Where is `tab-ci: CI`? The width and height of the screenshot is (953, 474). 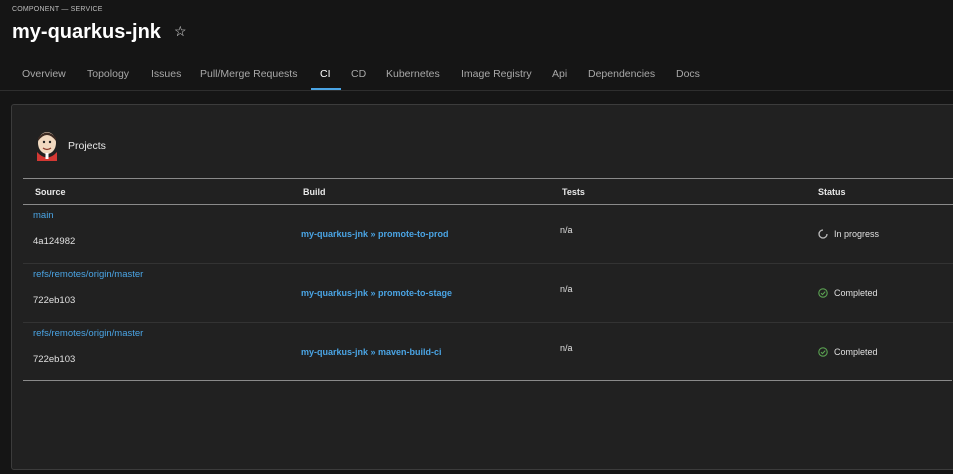 tab-ci: CI is located at coordinates (325, 74).